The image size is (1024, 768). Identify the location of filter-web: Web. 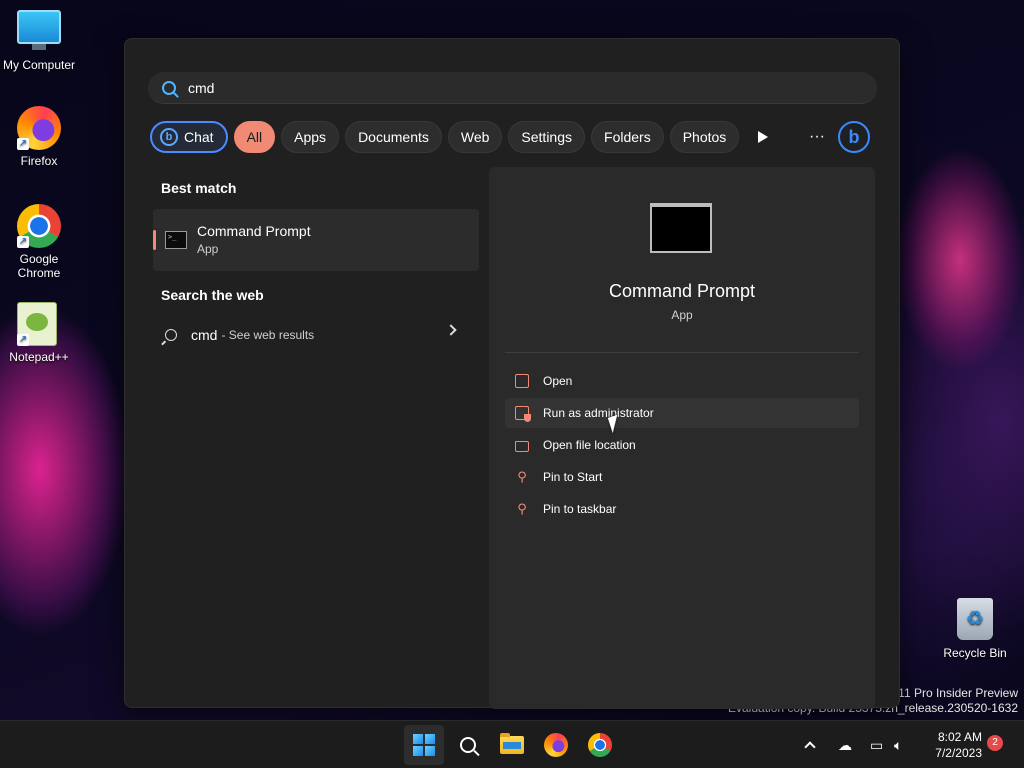
(475, 137).